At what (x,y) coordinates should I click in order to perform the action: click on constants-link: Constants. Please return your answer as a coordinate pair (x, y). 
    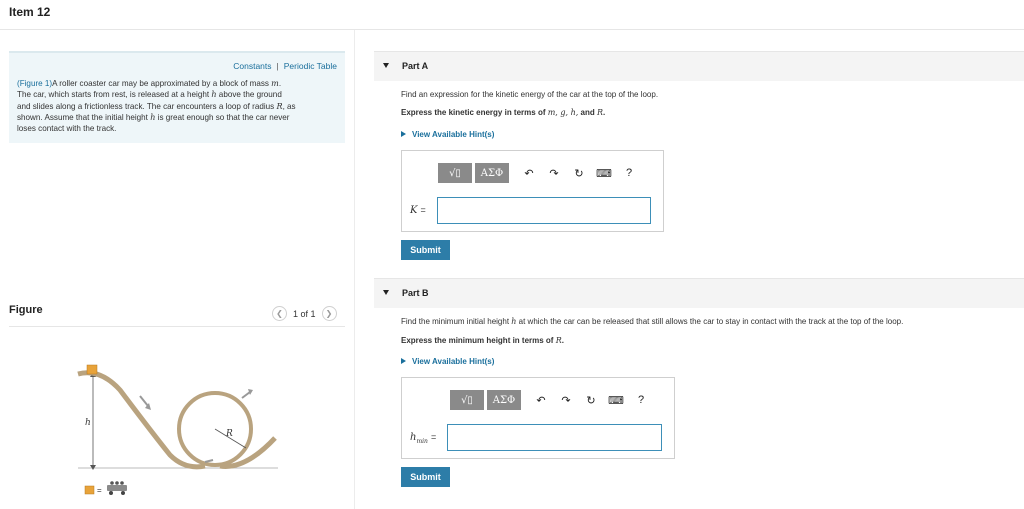
    Looking at the image, I should click on (252, 66).